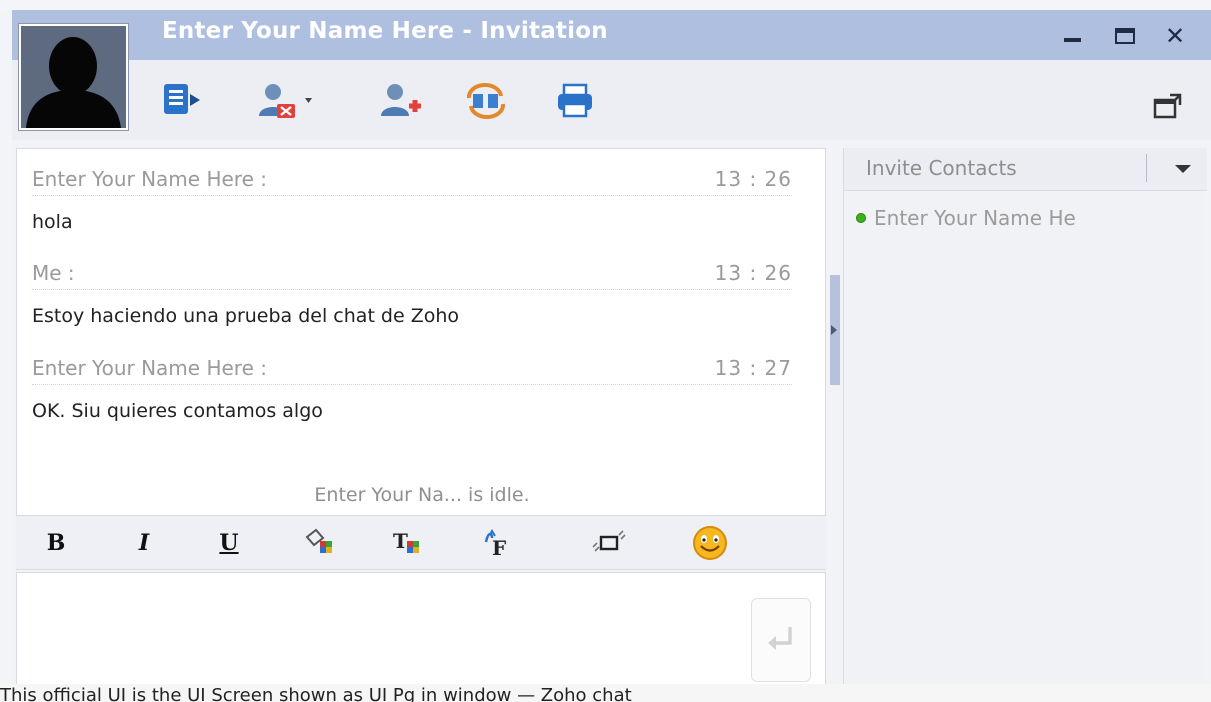  I want to click on chat-message: Enter Your Name Here : 13 : 26 hola, so click(412, 200).